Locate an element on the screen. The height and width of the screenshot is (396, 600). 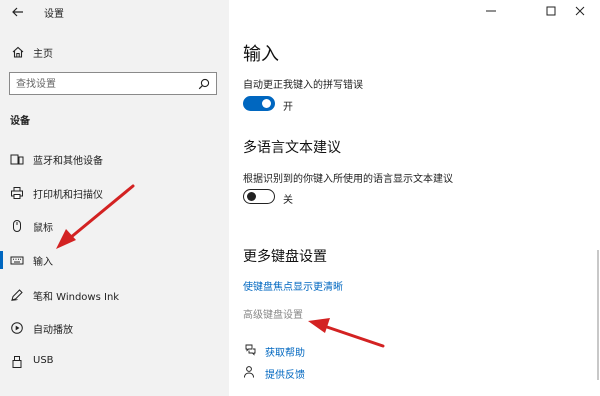
search-box is located at coordinates (113, 83).